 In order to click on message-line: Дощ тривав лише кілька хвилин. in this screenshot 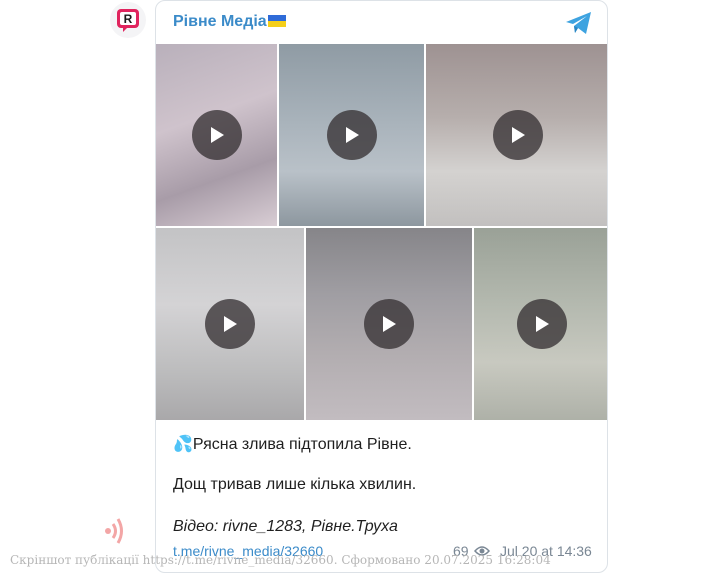, I will do `click(295, 484)`.